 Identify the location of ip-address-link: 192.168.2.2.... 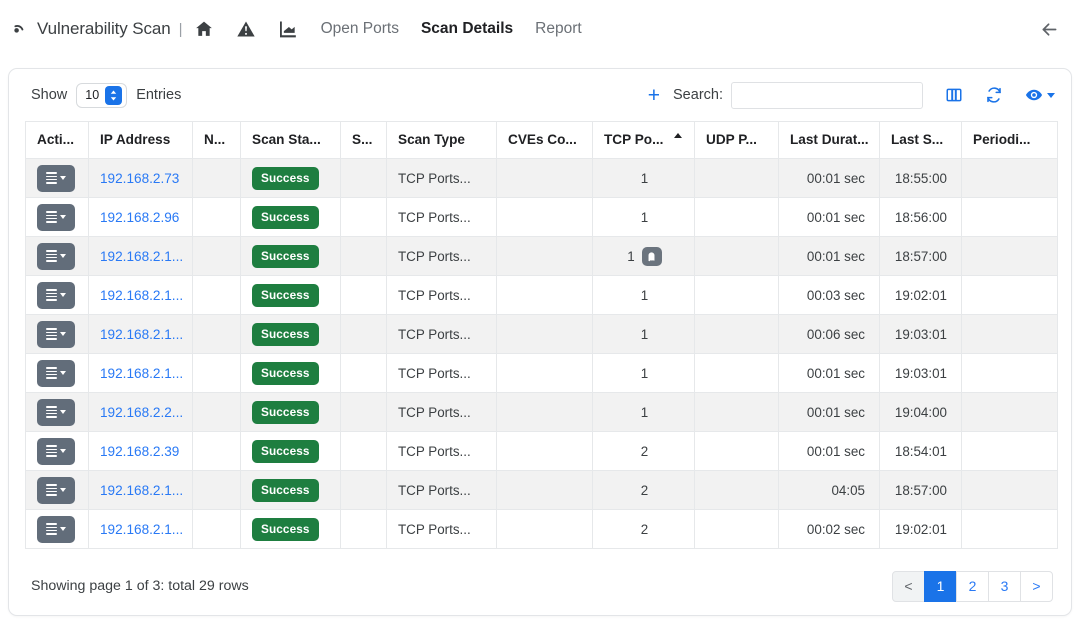
(141, 412).